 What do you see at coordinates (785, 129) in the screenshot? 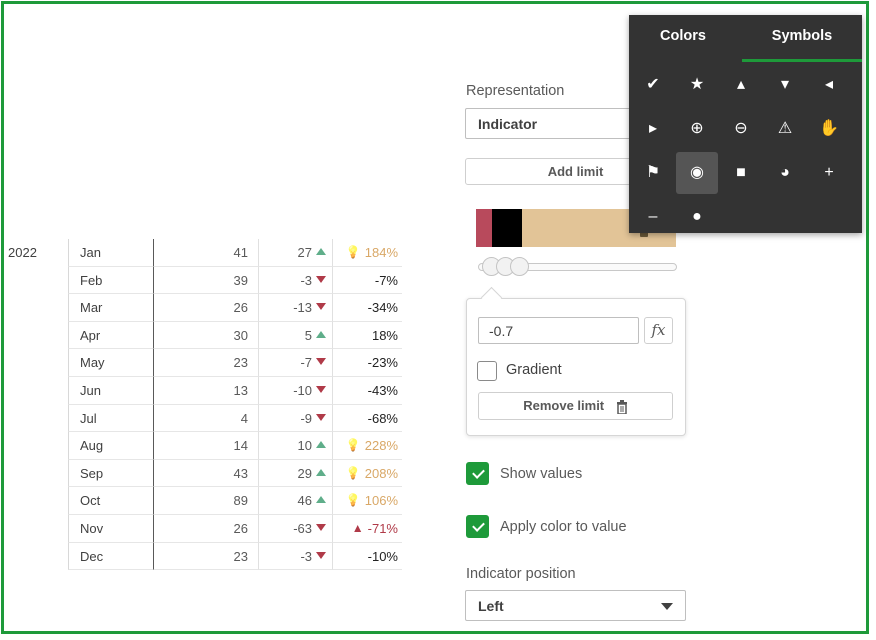
I see `warning-icon: ⚠` at bounding box center [785, 129].